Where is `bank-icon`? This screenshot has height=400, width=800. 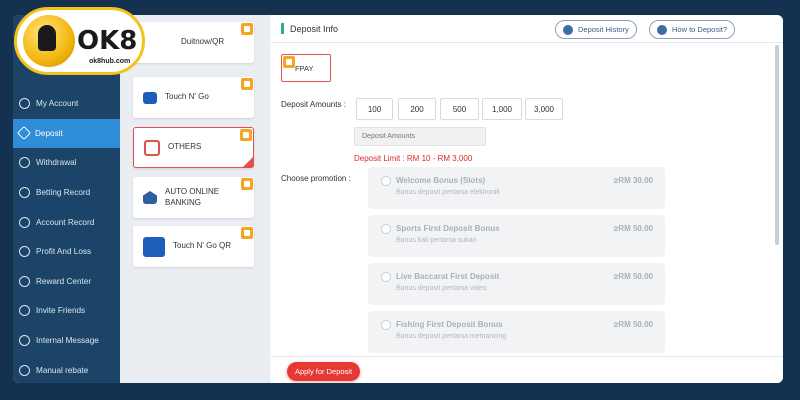
bank-icon is located at coordinates (150, 197).